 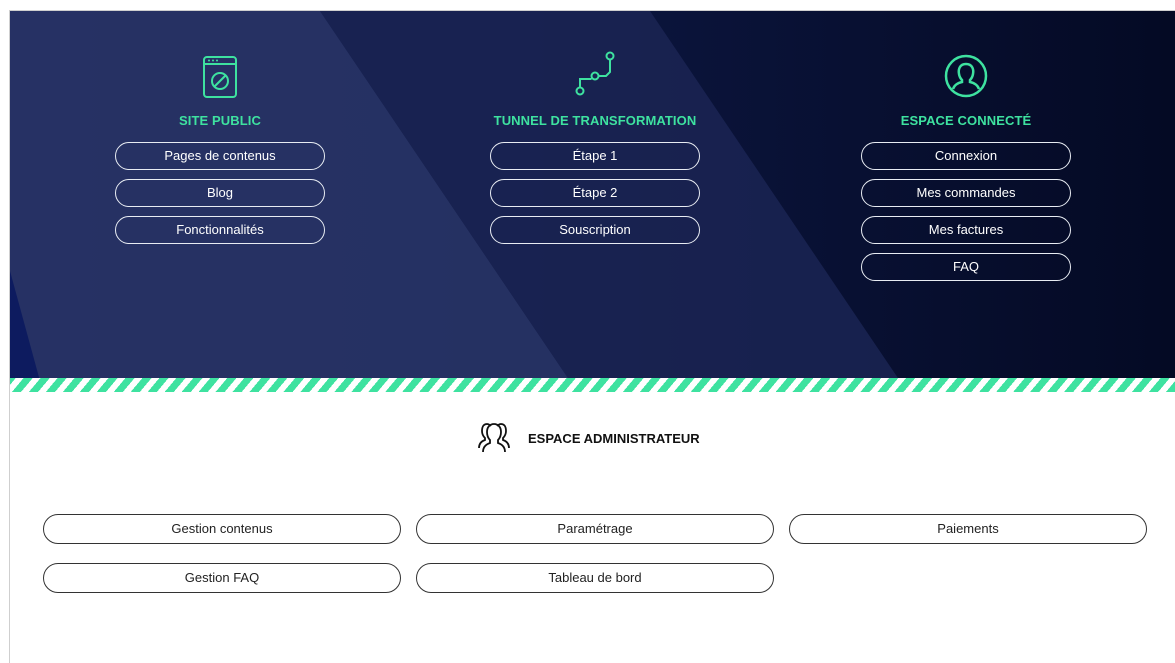 What do you see at coordinates (614, 438) in the screenshot?
I see `admin-title: ESPACE ADMINISTRATEUR` at bounding box center [614, 438].